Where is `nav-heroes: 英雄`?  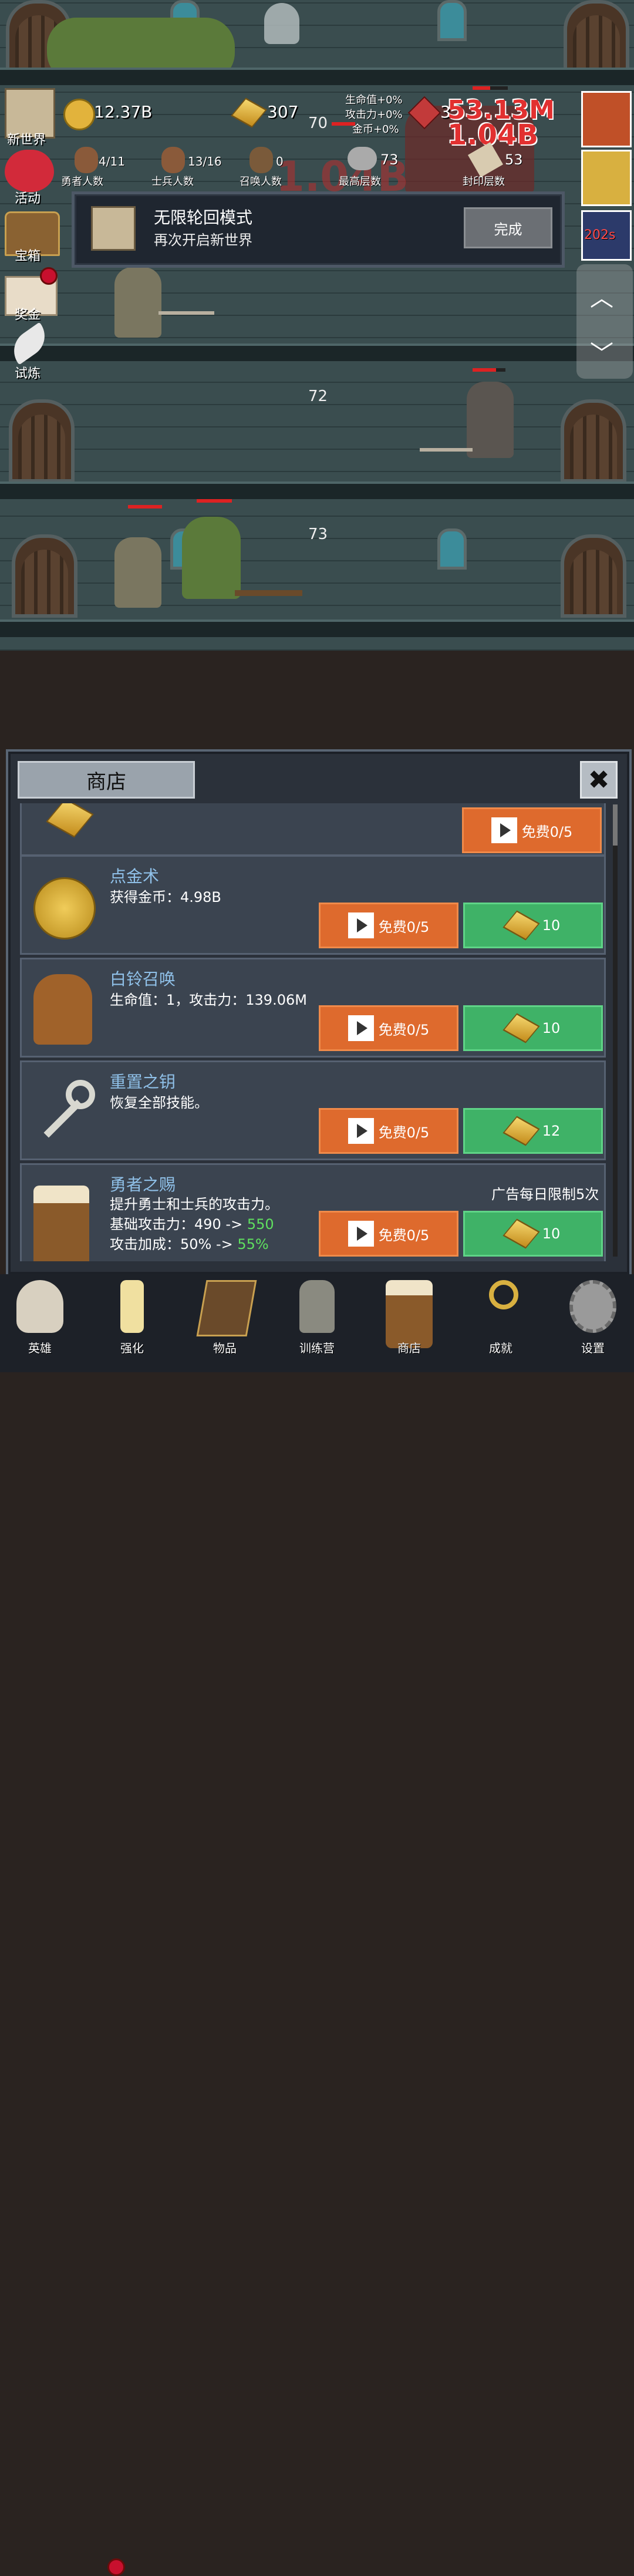 nav-heroes: 英雄 is located at coordinates (40, 1324).